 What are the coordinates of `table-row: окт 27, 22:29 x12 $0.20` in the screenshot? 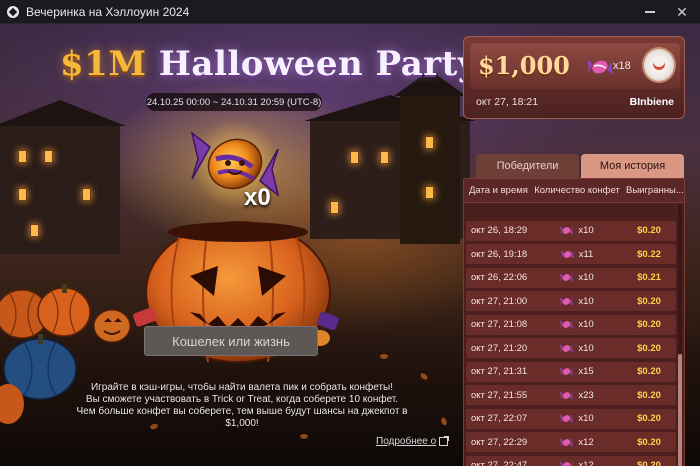 It's located at (571, 442).